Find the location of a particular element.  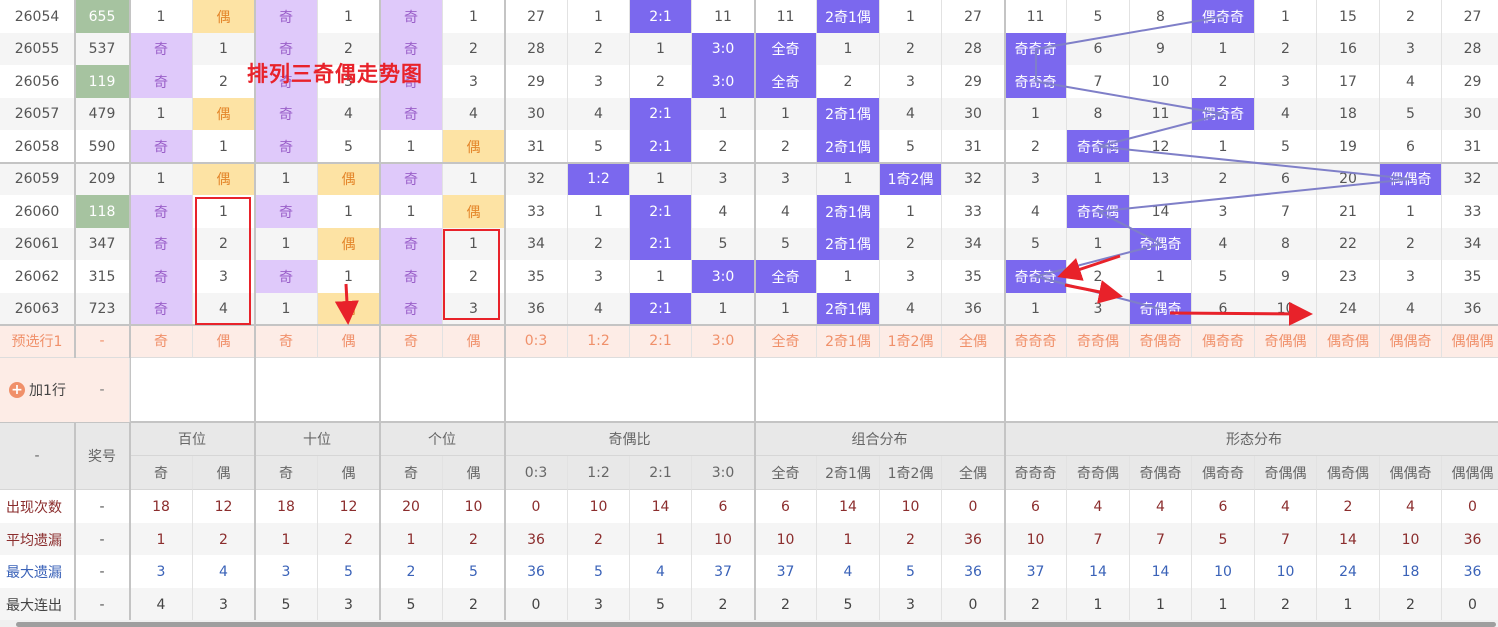

add-row-label: 加1行 is located at coordinates (47, 391).